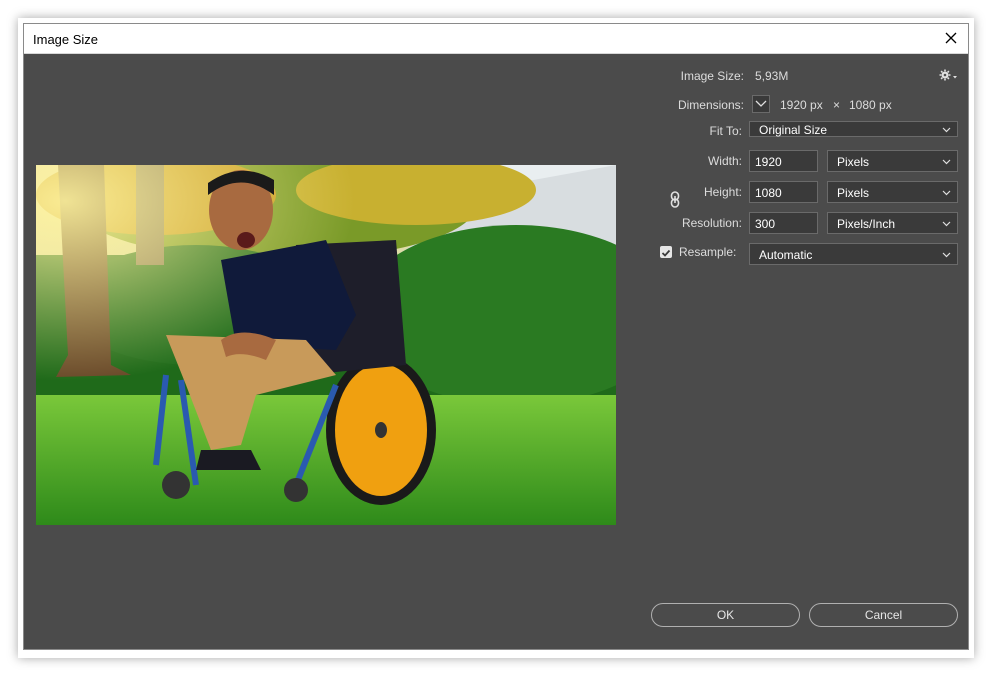 This screenshot has width=993, height=673. I want to click on close-button, so click(951, 39).